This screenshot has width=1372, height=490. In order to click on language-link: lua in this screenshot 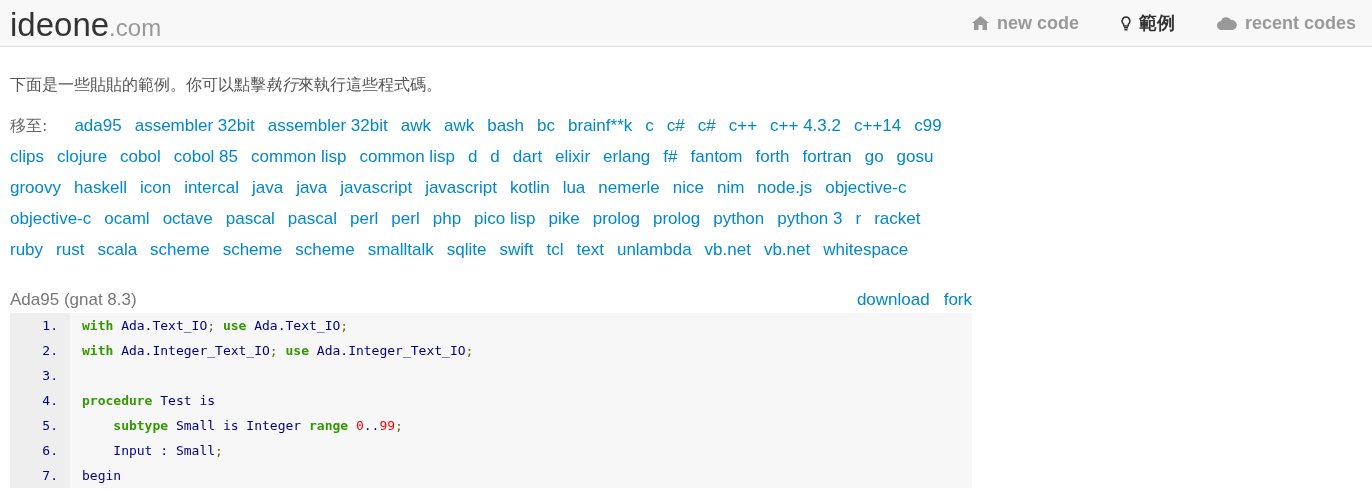, I will do `click(574, 187)`.